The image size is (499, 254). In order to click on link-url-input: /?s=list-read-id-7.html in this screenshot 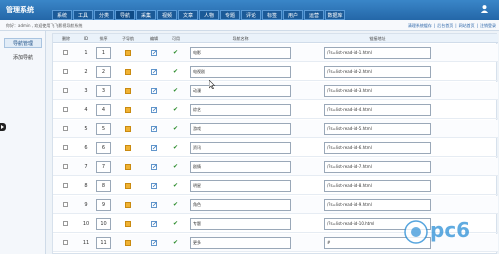, I will do `click(377, 167)`.